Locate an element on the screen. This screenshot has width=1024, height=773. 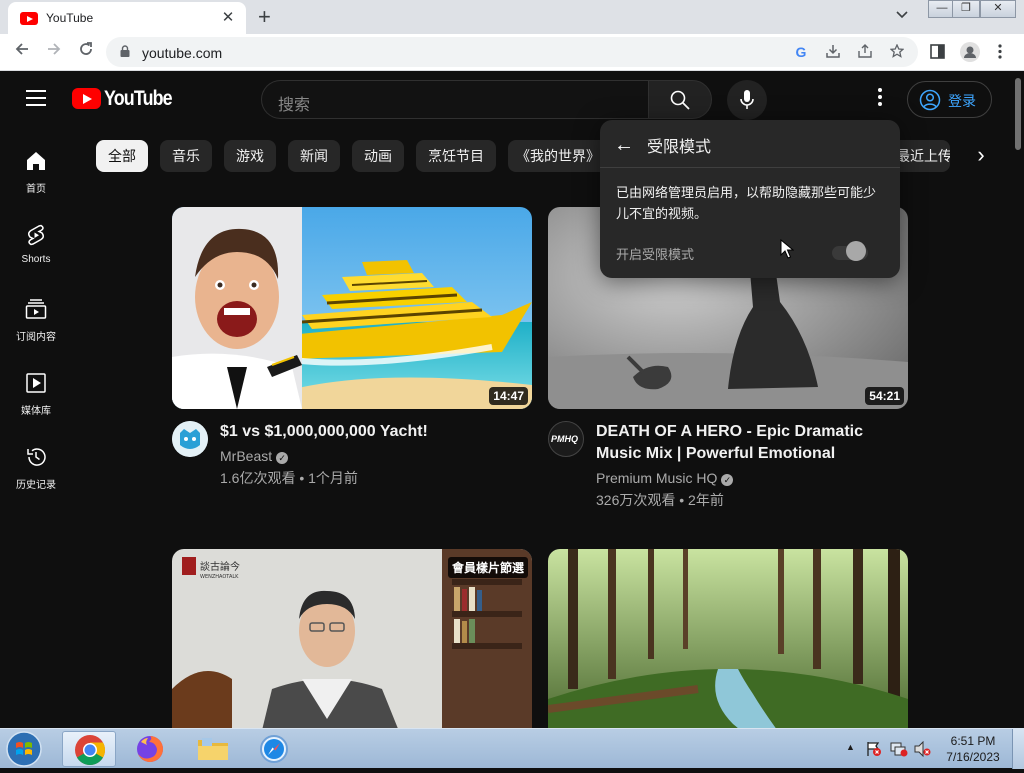
settings-more-icon is located at coordinates (880, 99).